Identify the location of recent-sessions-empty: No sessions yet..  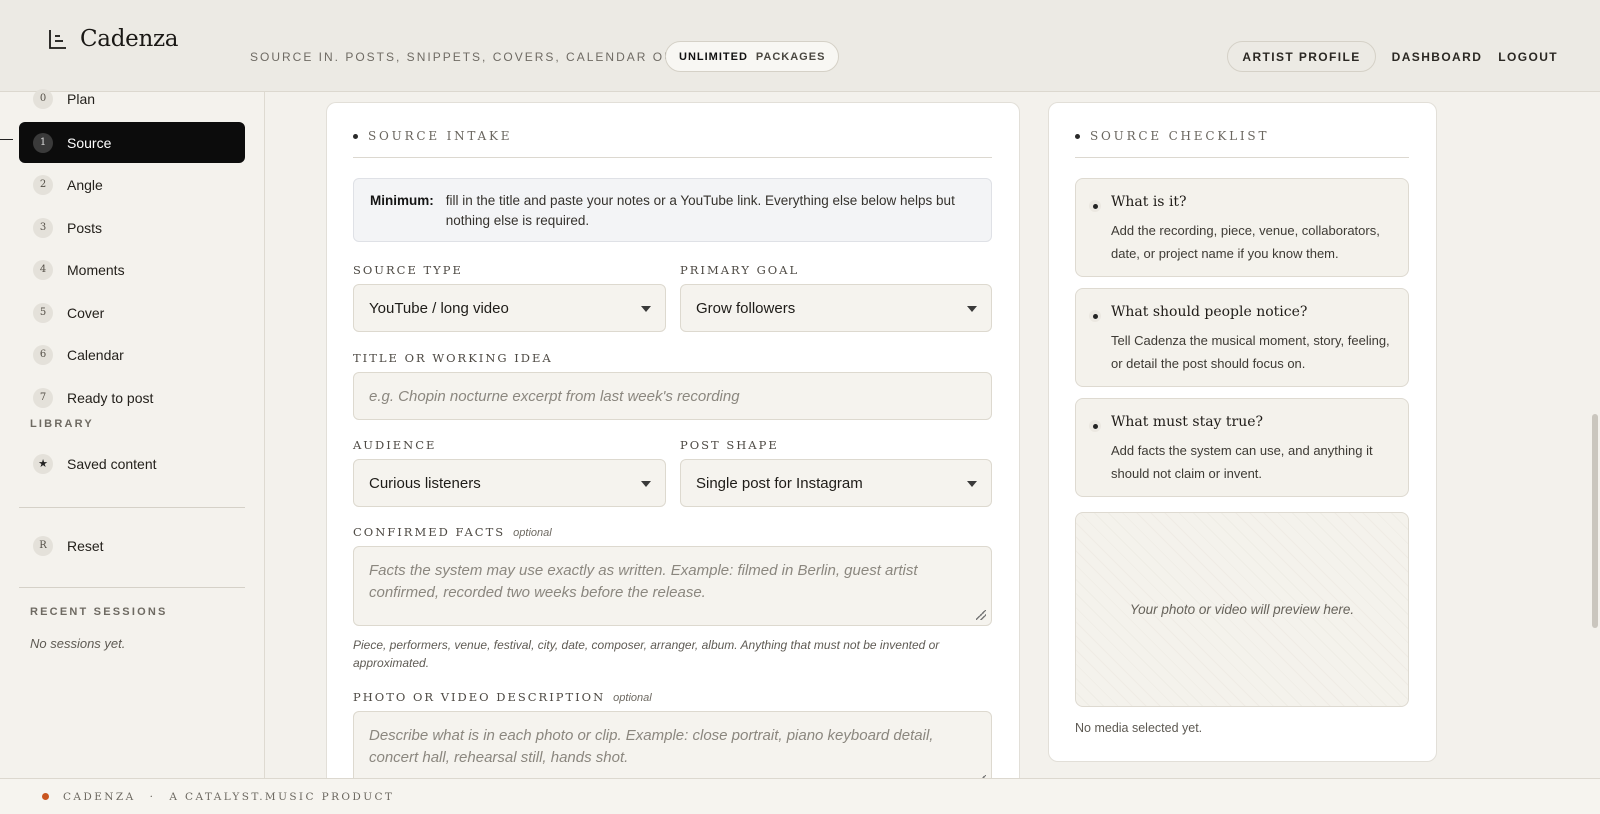
(78, 643).